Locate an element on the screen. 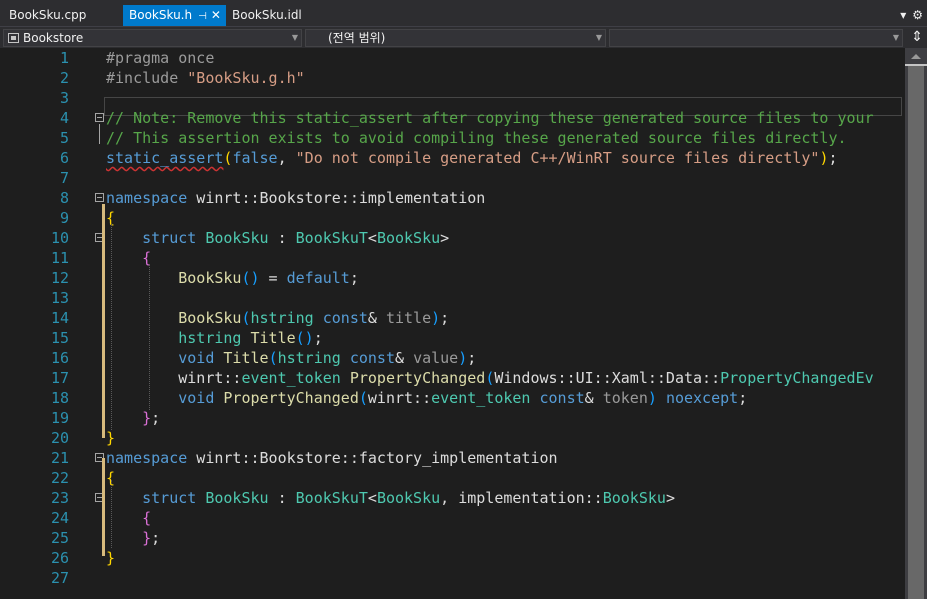  scroll-up-icon is located at coordinates (916, 56).